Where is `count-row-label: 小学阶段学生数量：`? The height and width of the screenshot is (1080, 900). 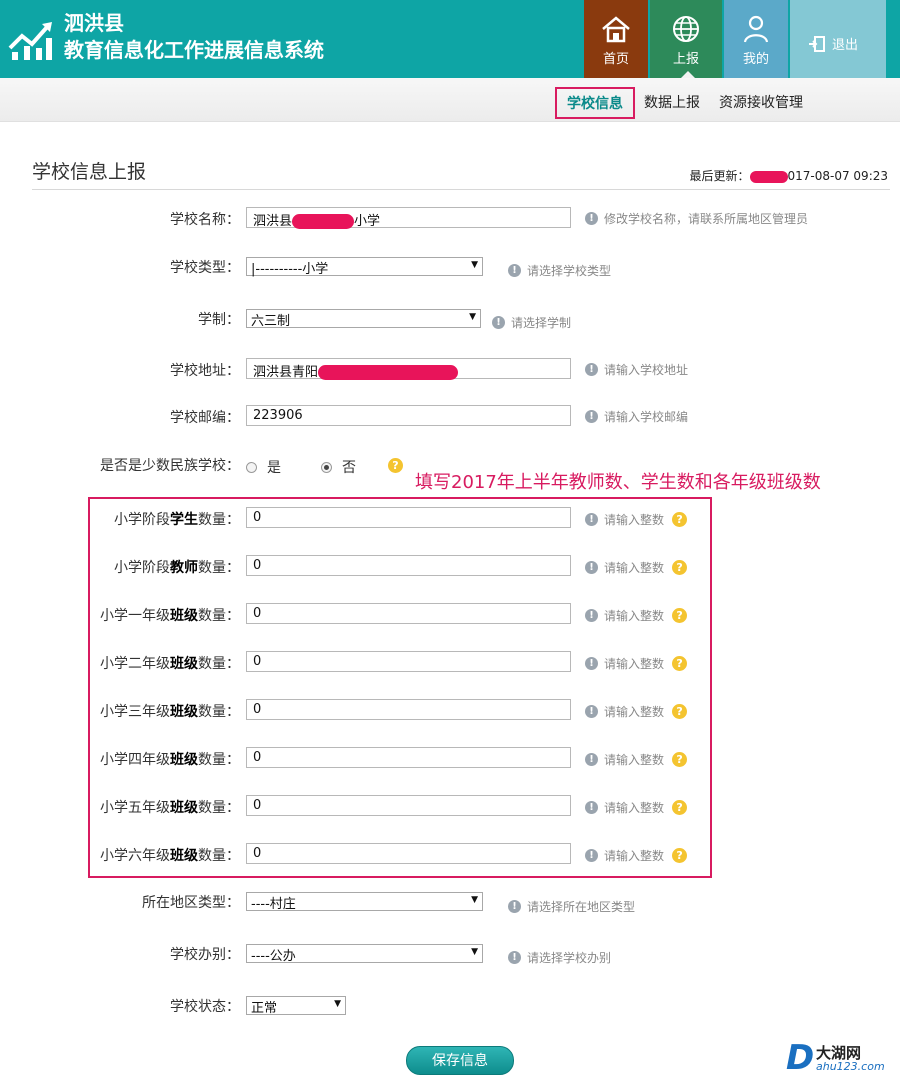
count-row-label: 小学阶段学生数量： is located at coordinates (160, 519).